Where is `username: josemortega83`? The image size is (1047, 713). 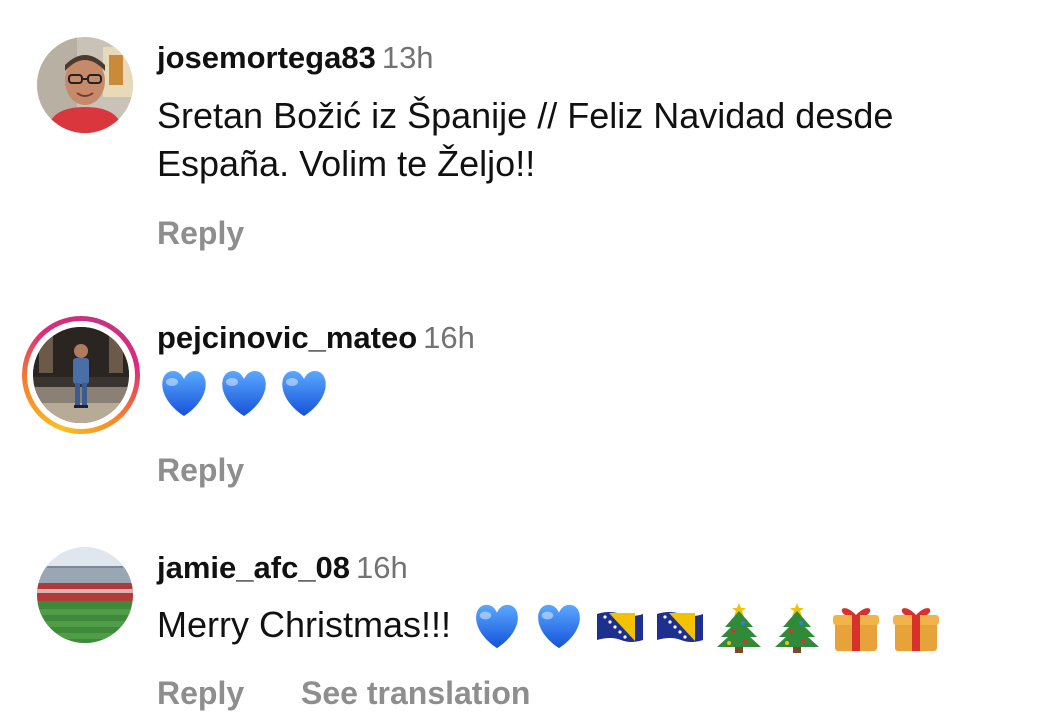 username: josemortega83 is located at coordinates (266, 57).